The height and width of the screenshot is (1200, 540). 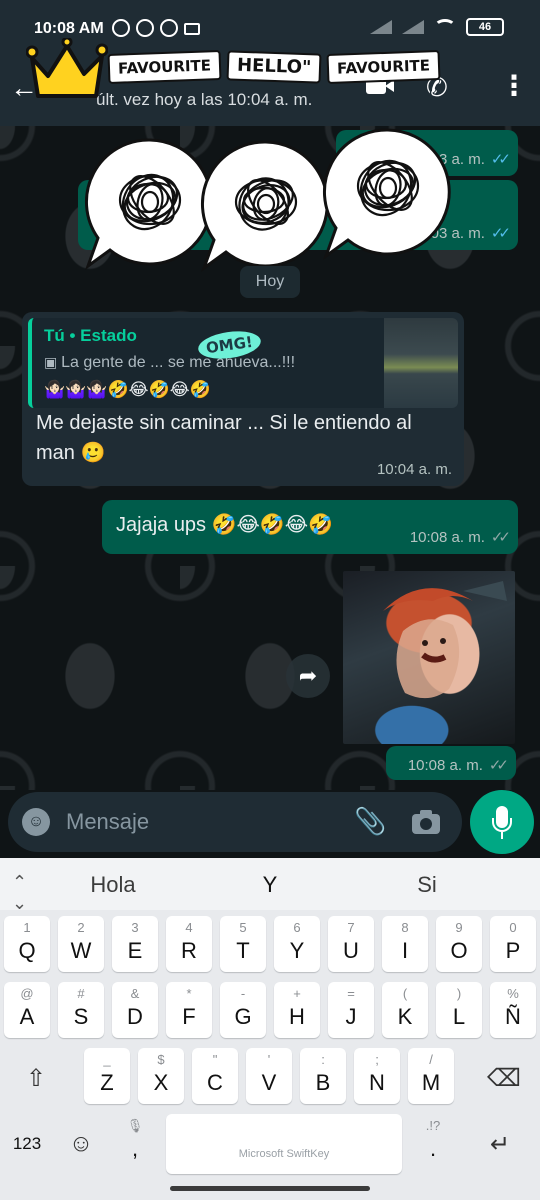 What do you see at coordinates (513, 950) in the screenshot?
I see `key-p-label: P` at bounding box center [513, 950].